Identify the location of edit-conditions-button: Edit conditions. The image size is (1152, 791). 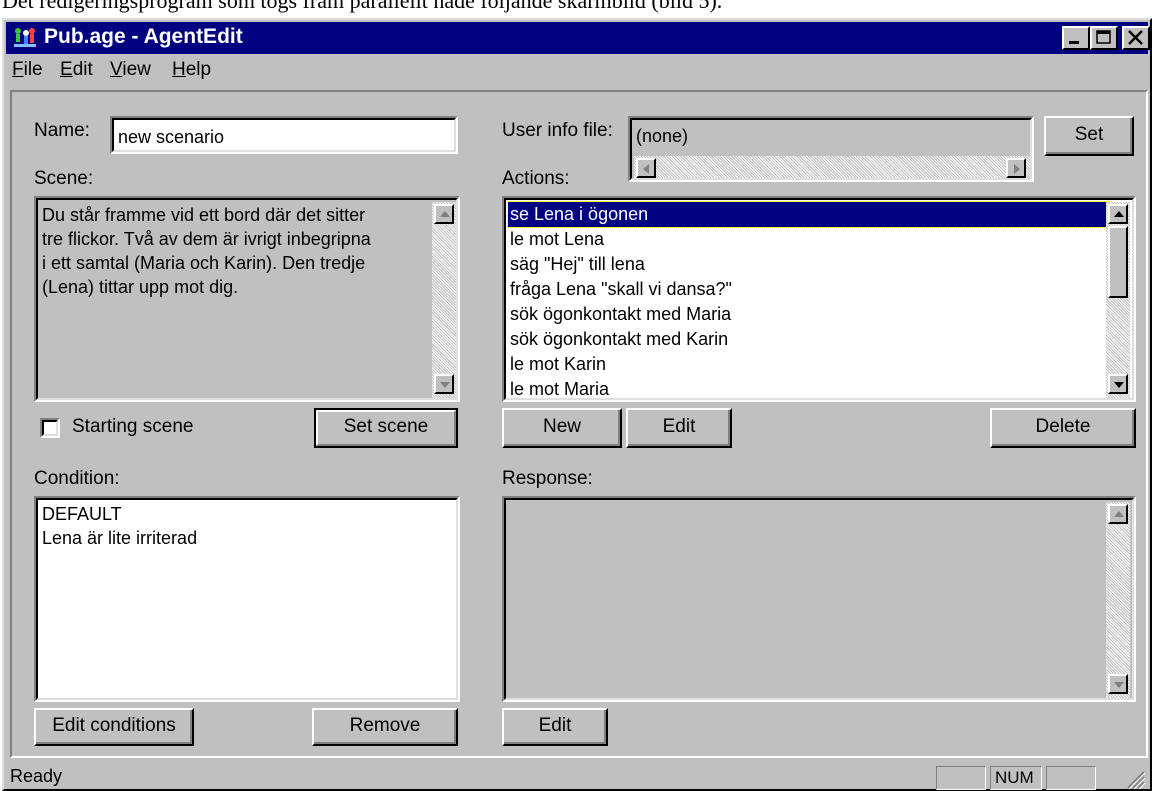
(114, 727).